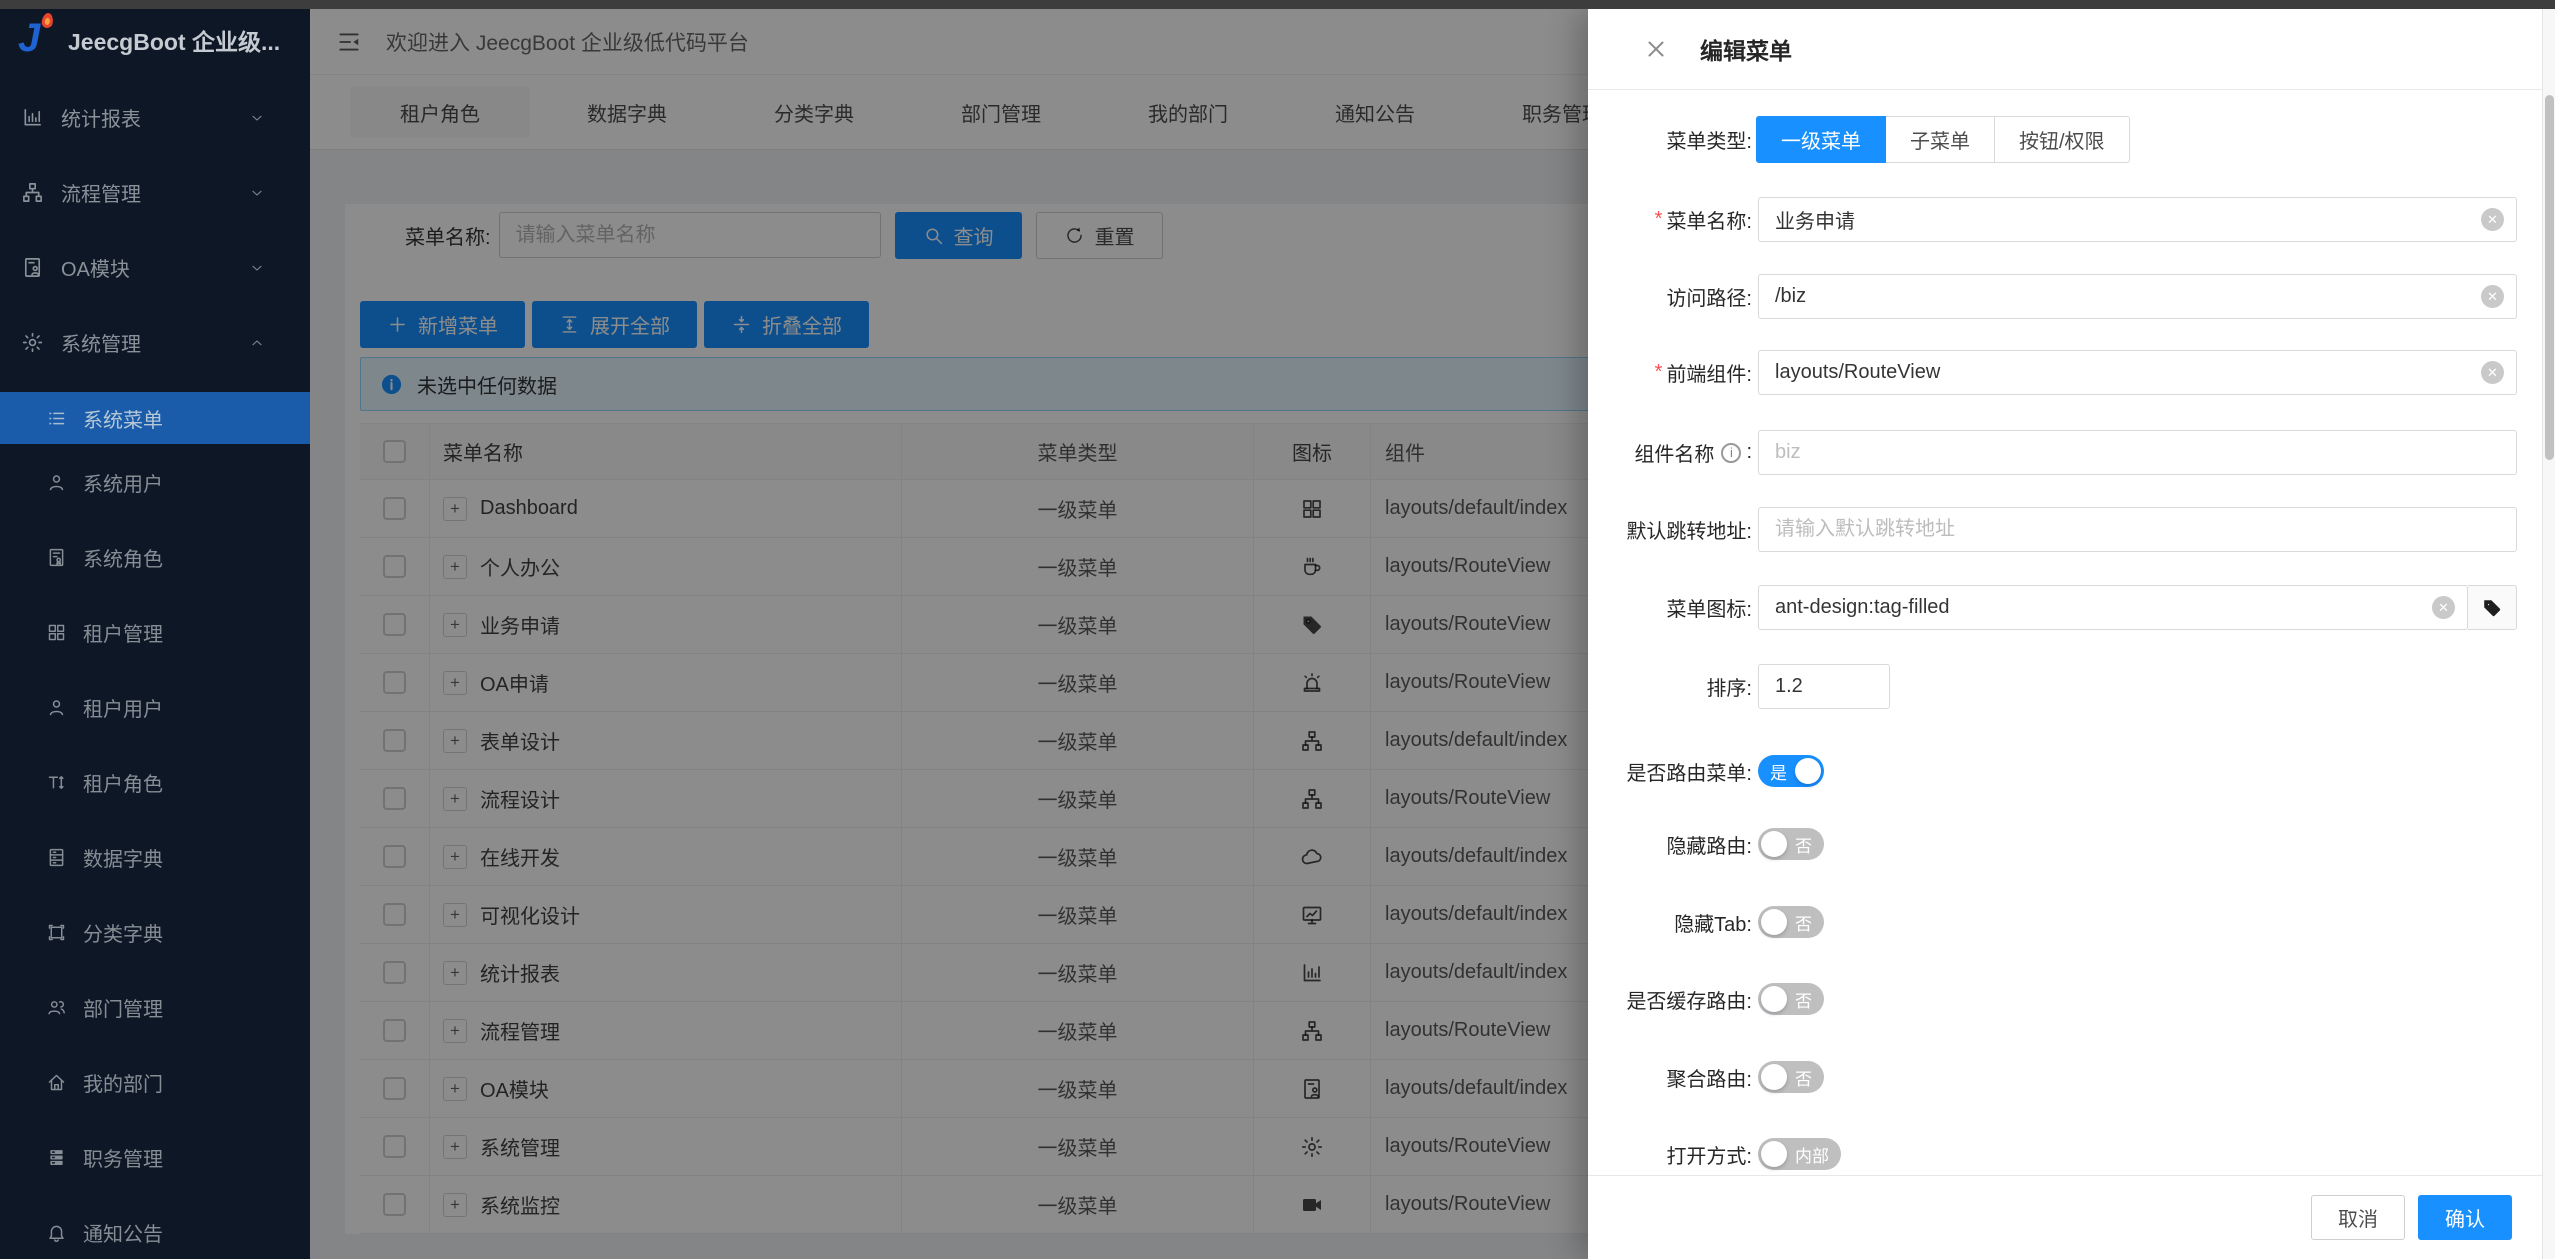 The height and width of the screenshot is (1259, 2555). What do you see at coordinates (101, 120) in the screenshot?
I see `sidebar-item-label: 统计报表` at bounding box center [101, 120].